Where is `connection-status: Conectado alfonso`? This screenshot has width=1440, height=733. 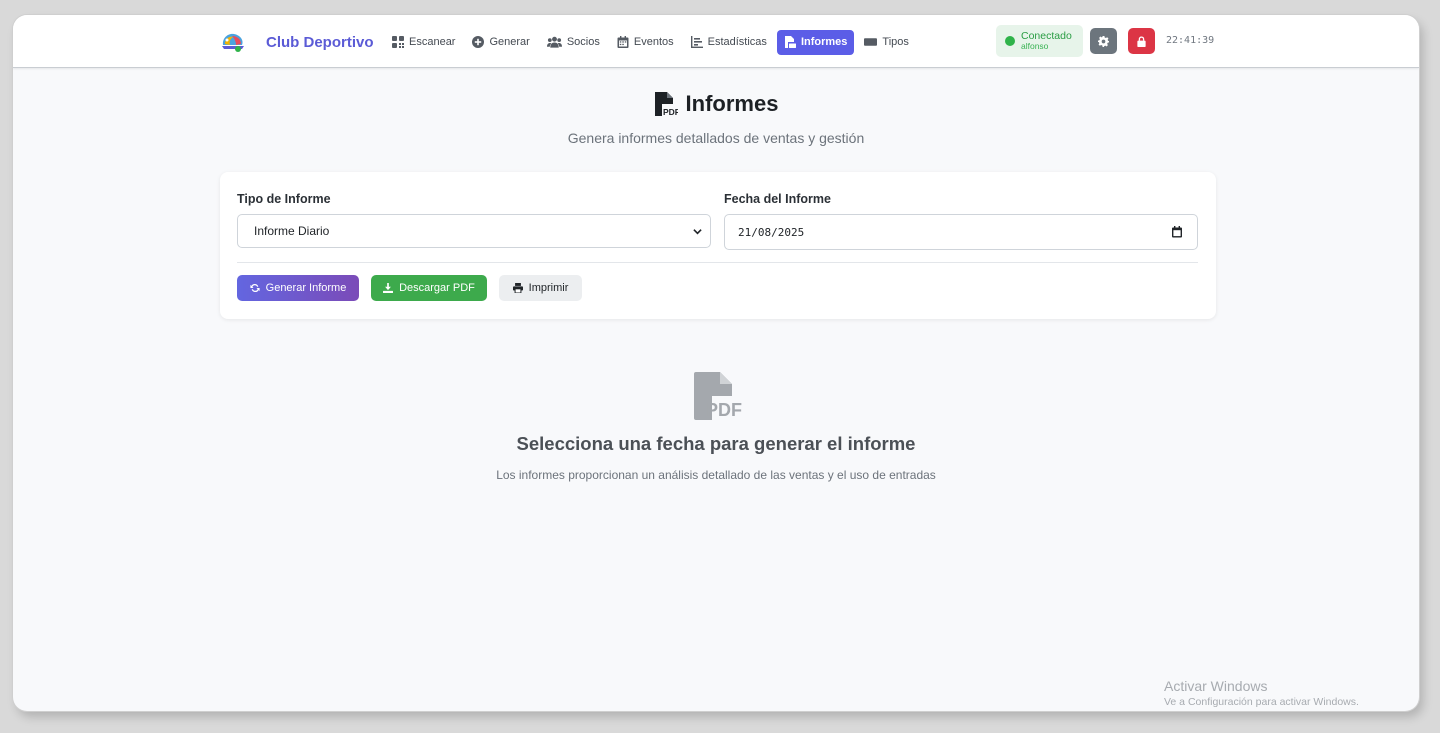 connection-status: Conectado alfonso is located at coordinates (1039, 41).